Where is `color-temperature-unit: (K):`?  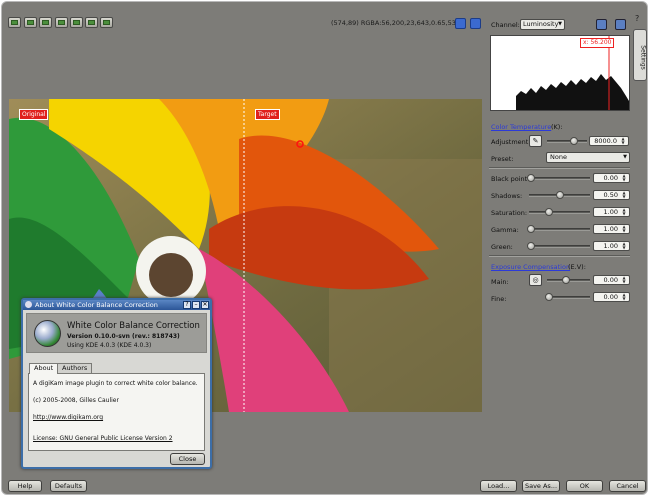 color-temperature-unit: (K): is located at coordinates (557, 127).